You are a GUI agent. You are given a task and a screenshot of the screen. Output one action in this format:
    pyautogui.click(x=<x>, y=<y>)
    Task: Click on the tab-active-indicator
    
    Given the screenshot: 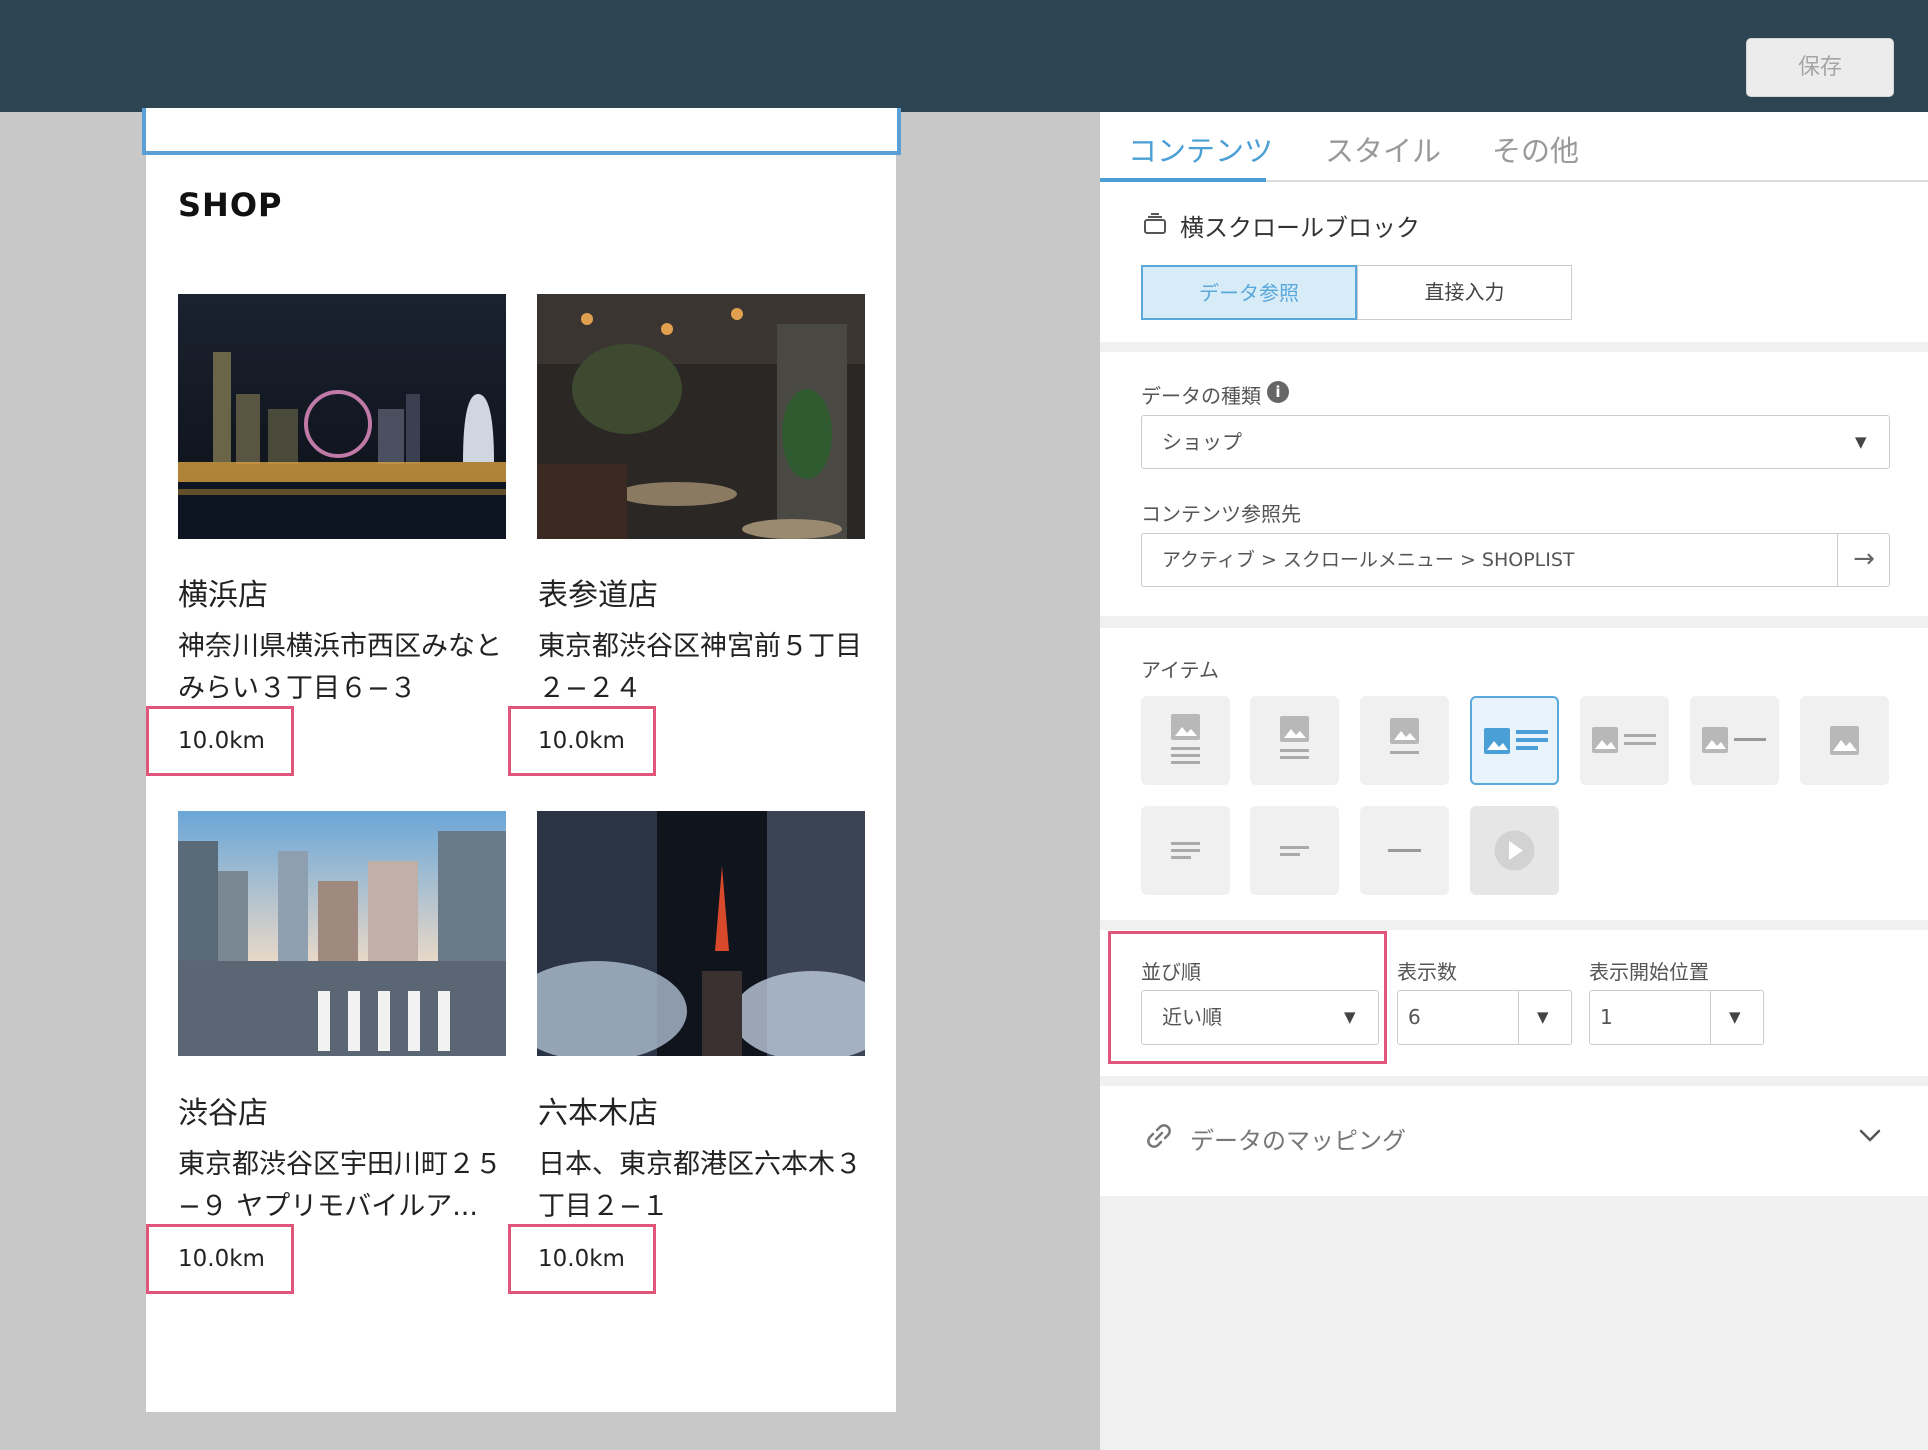 What is the action you would take?
    pyautogui.click(x=1183, y=180)
    